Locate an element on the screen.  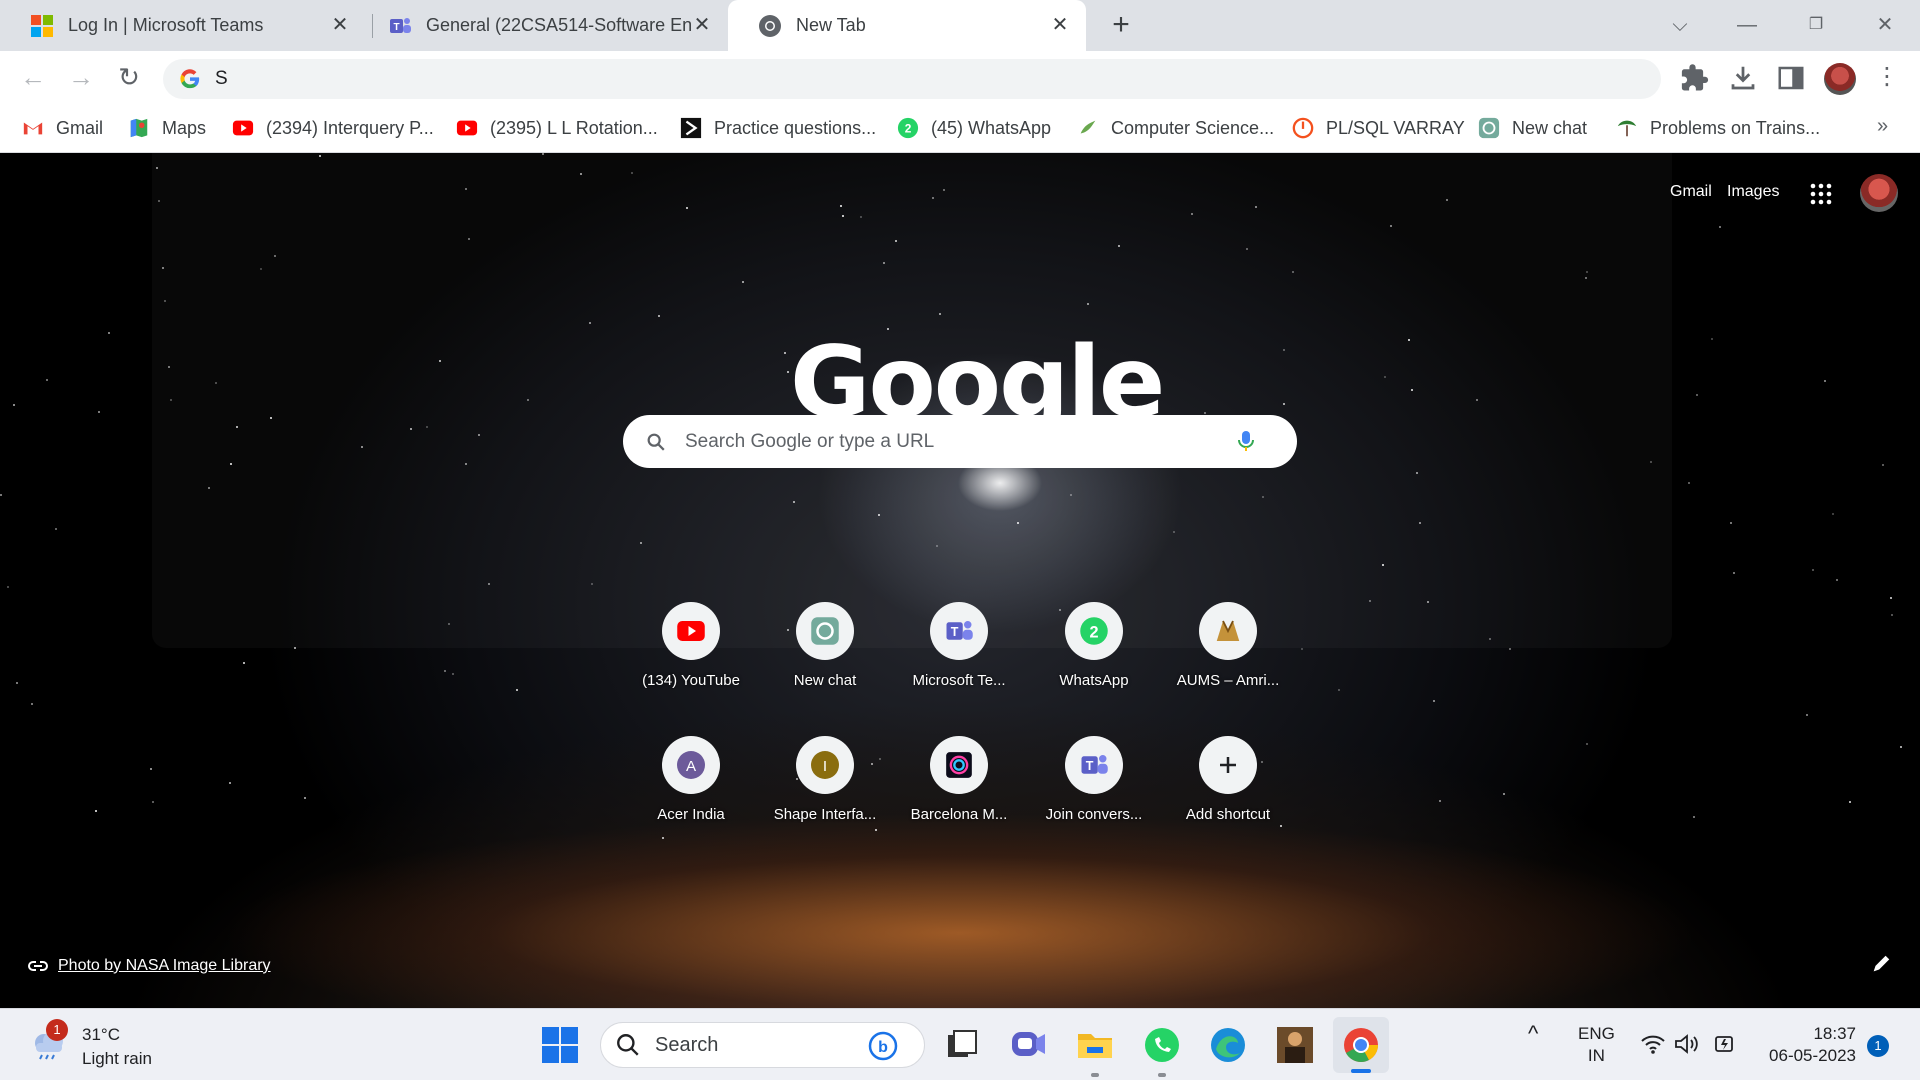
shortcut-acer-india: A Acer India is located at coordinates (691, 779).